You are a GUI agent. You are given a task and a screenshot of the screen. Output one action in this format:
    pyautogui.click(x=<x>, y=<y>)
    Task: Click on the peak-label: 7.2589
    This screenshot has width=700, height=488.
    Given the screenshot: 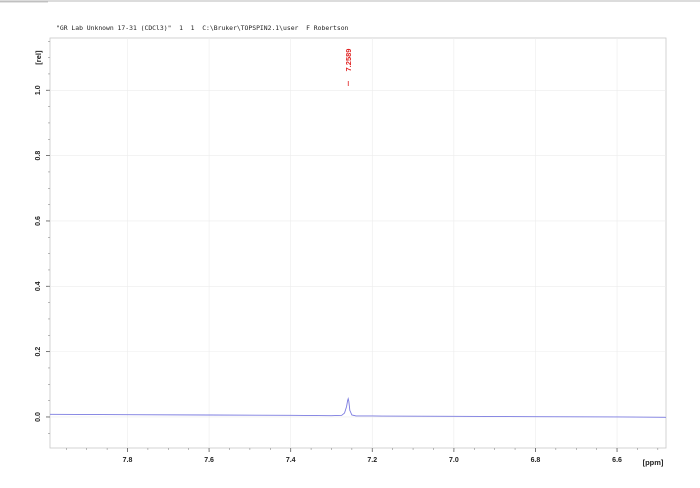 What is the action you would take?
    pyautogui.click(x=348, y=60)
    